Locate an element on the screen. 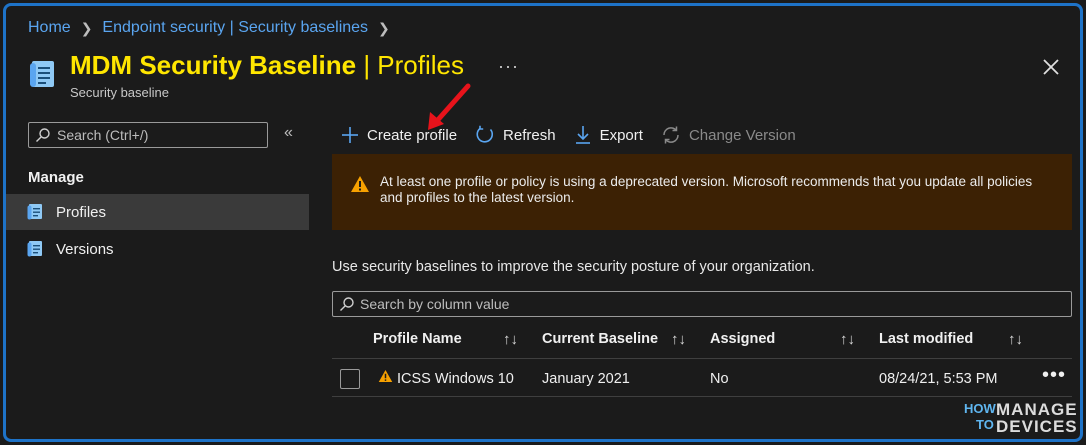  logo-how: HOW is located at coordinates (980, 408).